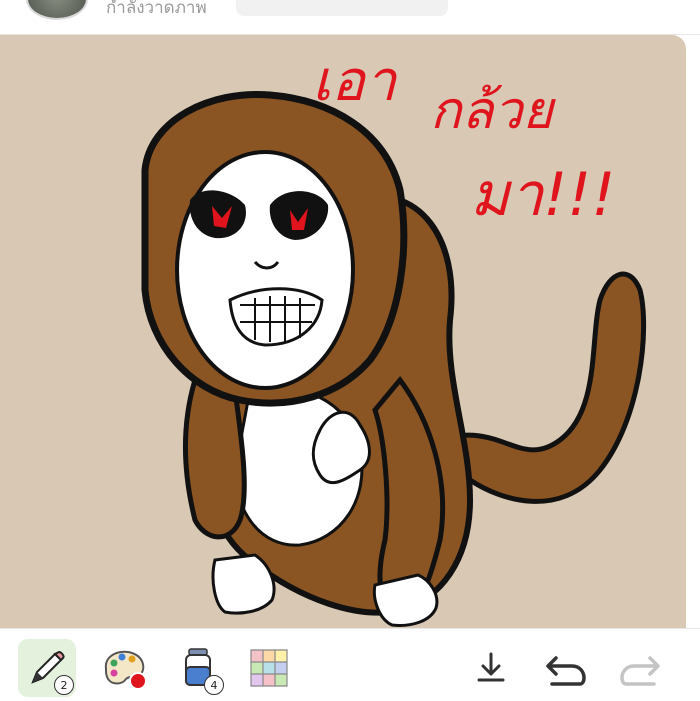  What do you see at coordinates (493, 111) in the screenshot?
I see `drawing-text-line2: กล้วย` at bounding box center [493, 111].